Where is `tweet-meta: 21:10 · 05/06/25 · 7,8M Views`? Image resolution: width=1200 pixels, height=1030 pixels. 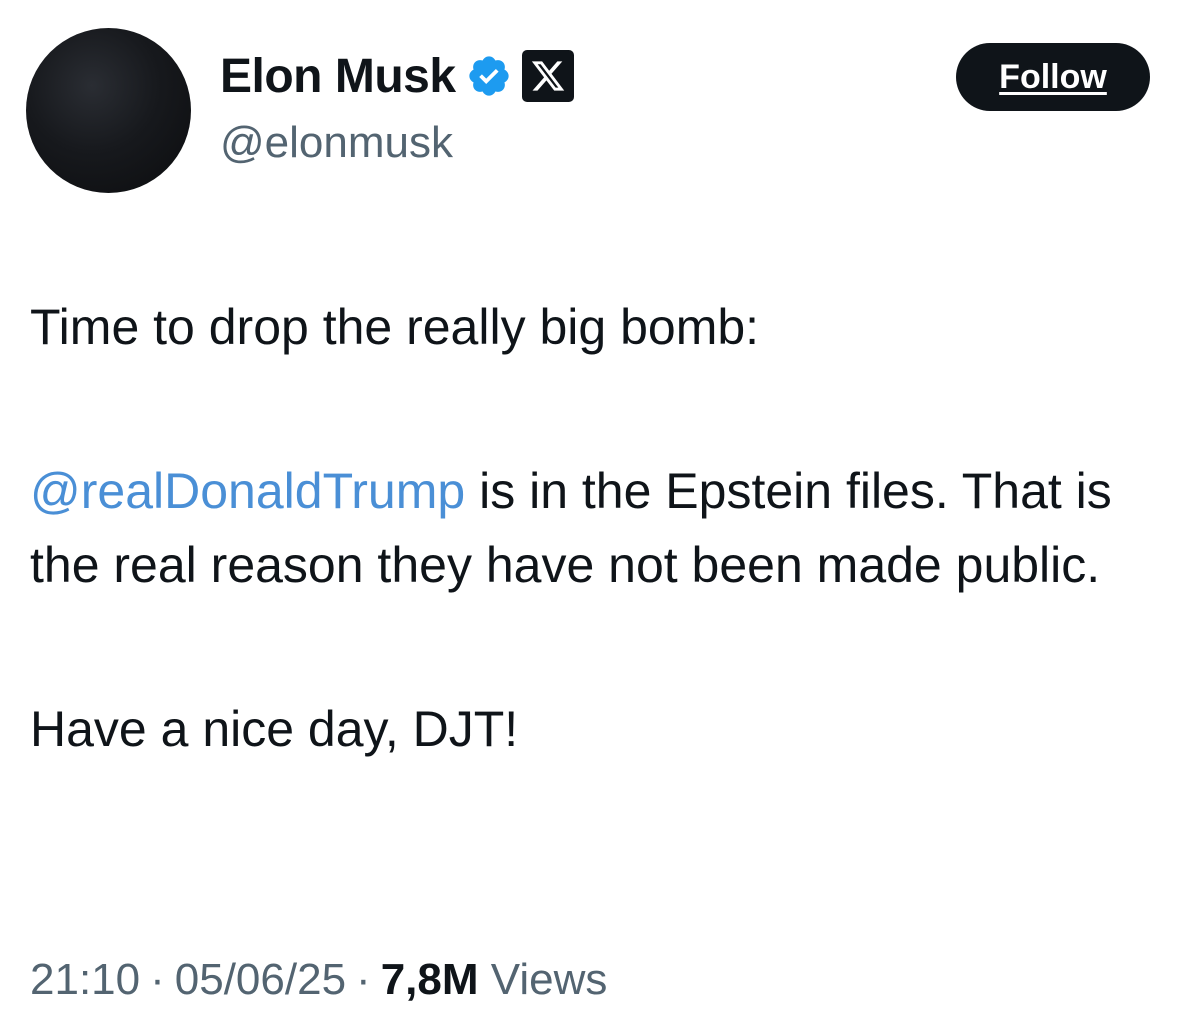
tweet-meta: 21:10 · 05/06/25 · 7,8M Views is located at coordinates (318, 980).